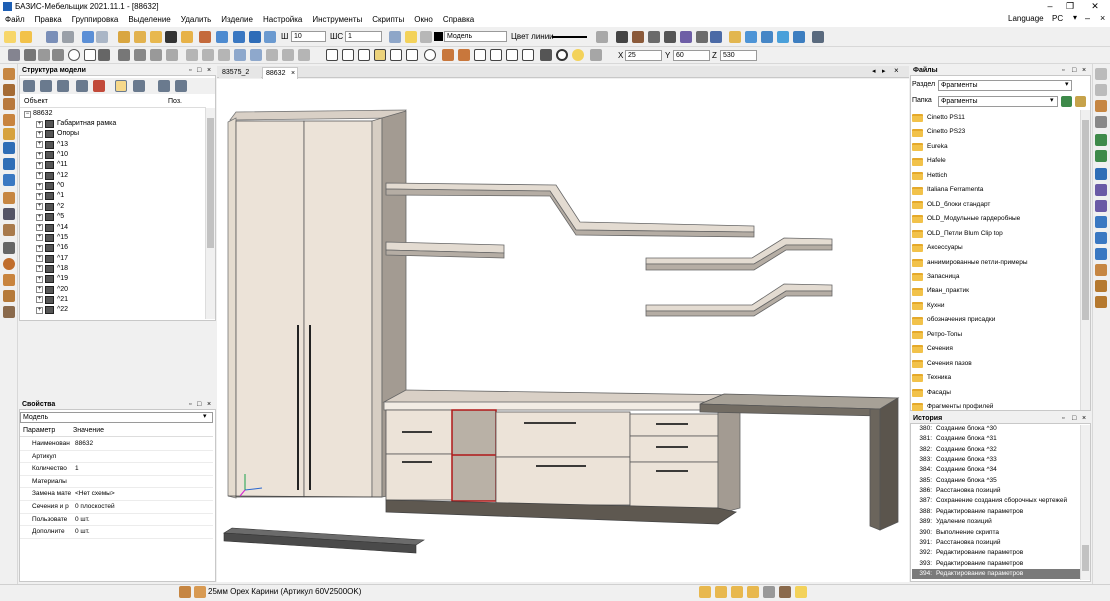 Image resolution: width=1110 pixels, height=601 pixels. What do you see at coordinates (240, 72) in the screenshot?
I see `tab-83575-2: 83575_2` at bounding box center [240, 72].